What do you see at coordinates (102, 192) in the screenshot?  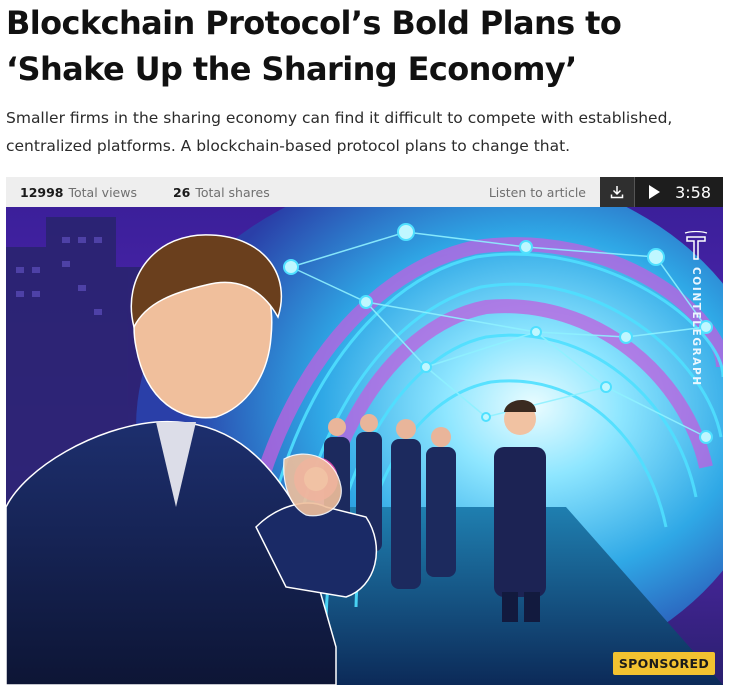 I see `views-label: Total views` at bounding box center [102, 192].